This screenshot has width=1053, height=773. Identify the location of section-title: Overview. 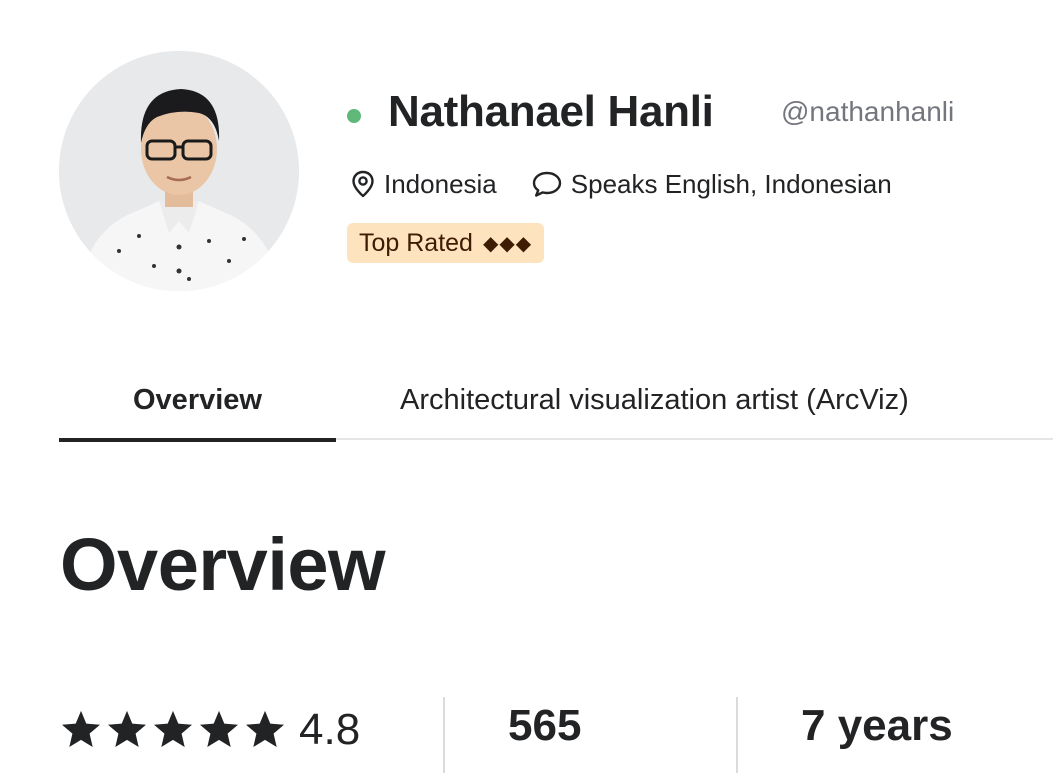
(223, 564).